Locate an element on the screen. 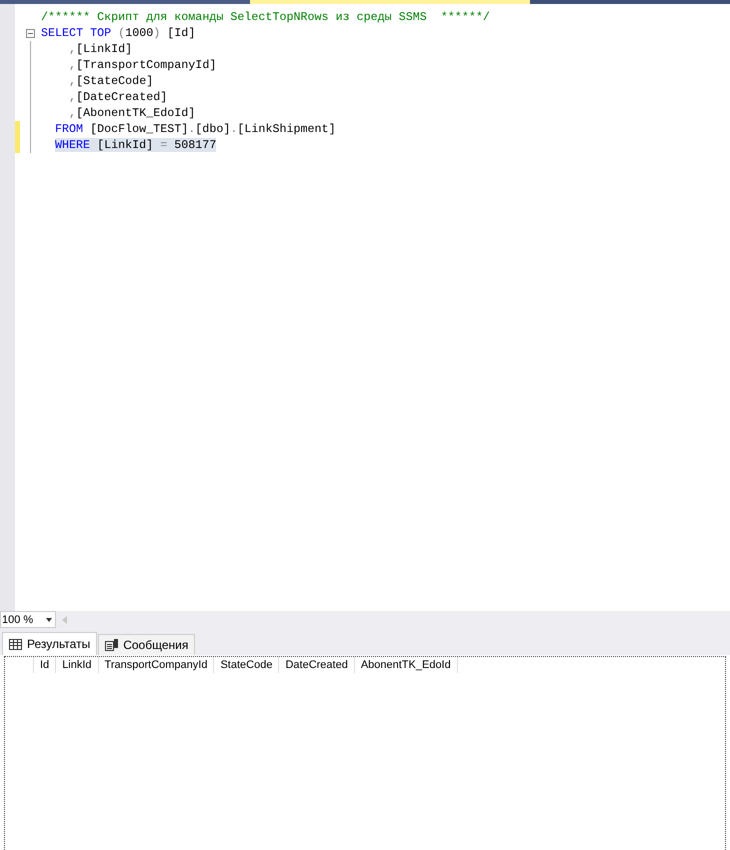  code-line: FROM [DocFlow_TEST].[dbo].[LinkShipment] is located at coordinates (195, 129).